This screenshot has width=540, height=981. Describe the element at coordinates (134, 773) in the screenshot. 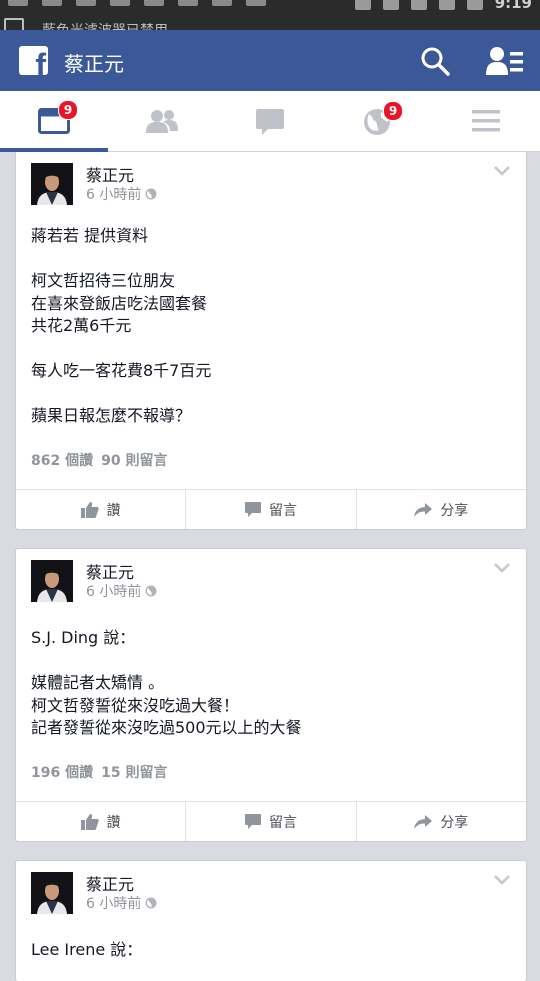

I see `comment-count: 15 則留言` at that location.